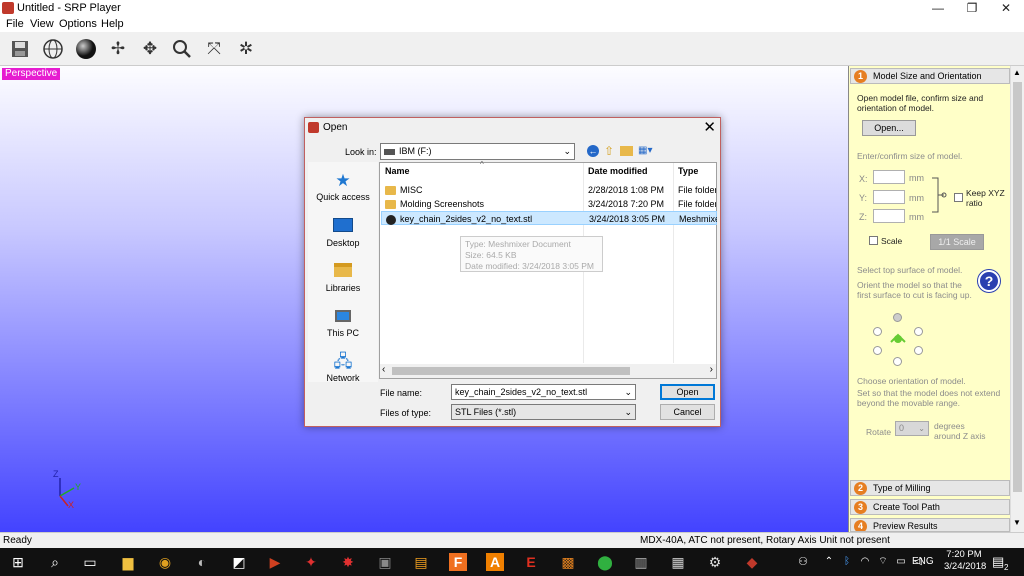 The height and width of the screenshot is (576, 1024). Describe the element at coordinates (752, 562) in the screenshot. I see `srp-player-icon: ◆` at that location.